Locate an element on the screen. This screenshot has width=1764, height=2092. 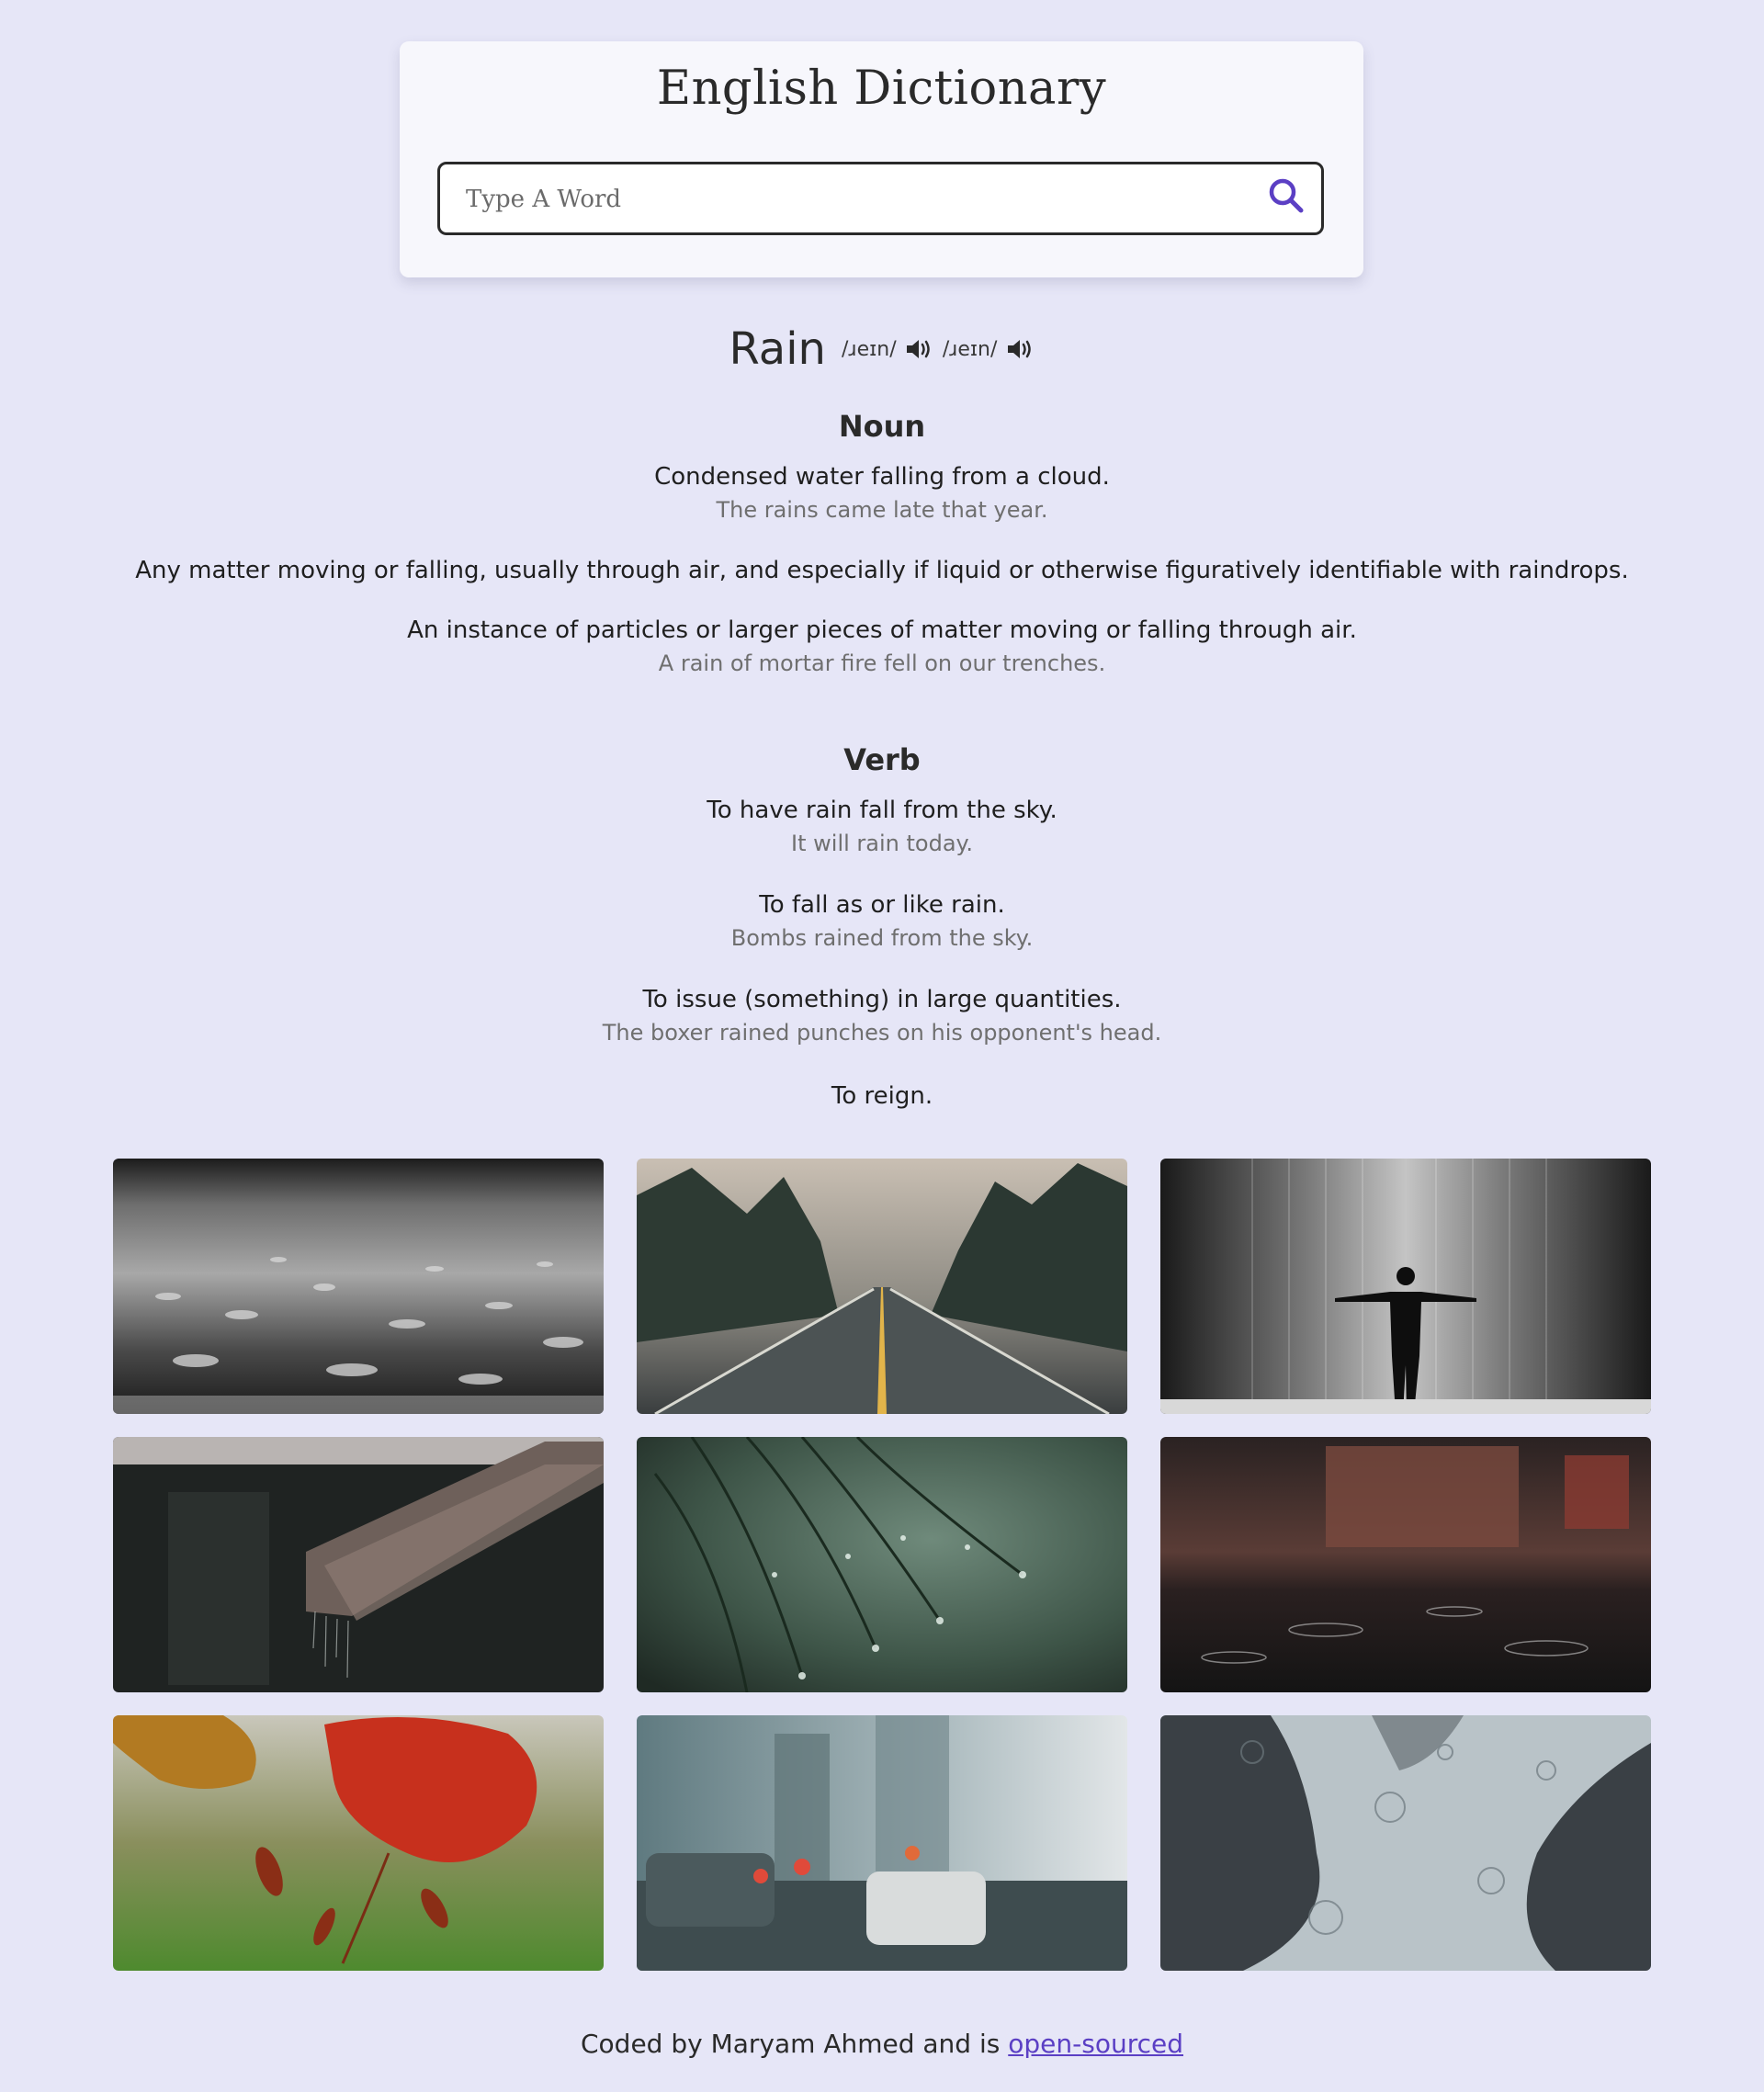
search-icon is located at coordinates (1286, 196).